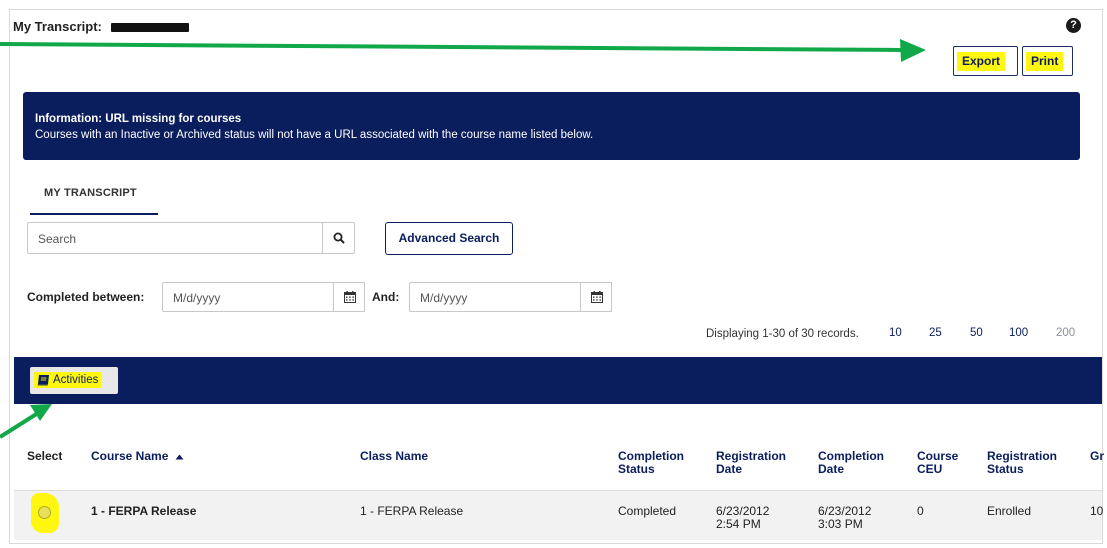 This screenshot has height=548, width=1107. Describe the element at coordinates (57, 239) in the screenshot. I see `search-placeholder: Search` at that location.